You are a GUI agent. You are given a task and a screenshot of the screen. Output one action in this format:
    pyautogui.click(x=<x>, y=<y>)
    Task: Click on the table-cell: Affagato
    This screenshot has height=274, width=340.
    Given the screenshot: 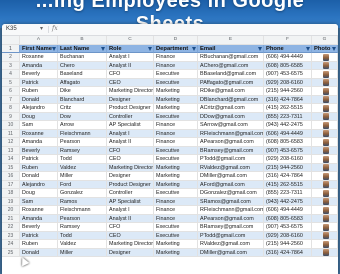 What is the action you would take?
    pyautogui.click(x=82, y=82)
    